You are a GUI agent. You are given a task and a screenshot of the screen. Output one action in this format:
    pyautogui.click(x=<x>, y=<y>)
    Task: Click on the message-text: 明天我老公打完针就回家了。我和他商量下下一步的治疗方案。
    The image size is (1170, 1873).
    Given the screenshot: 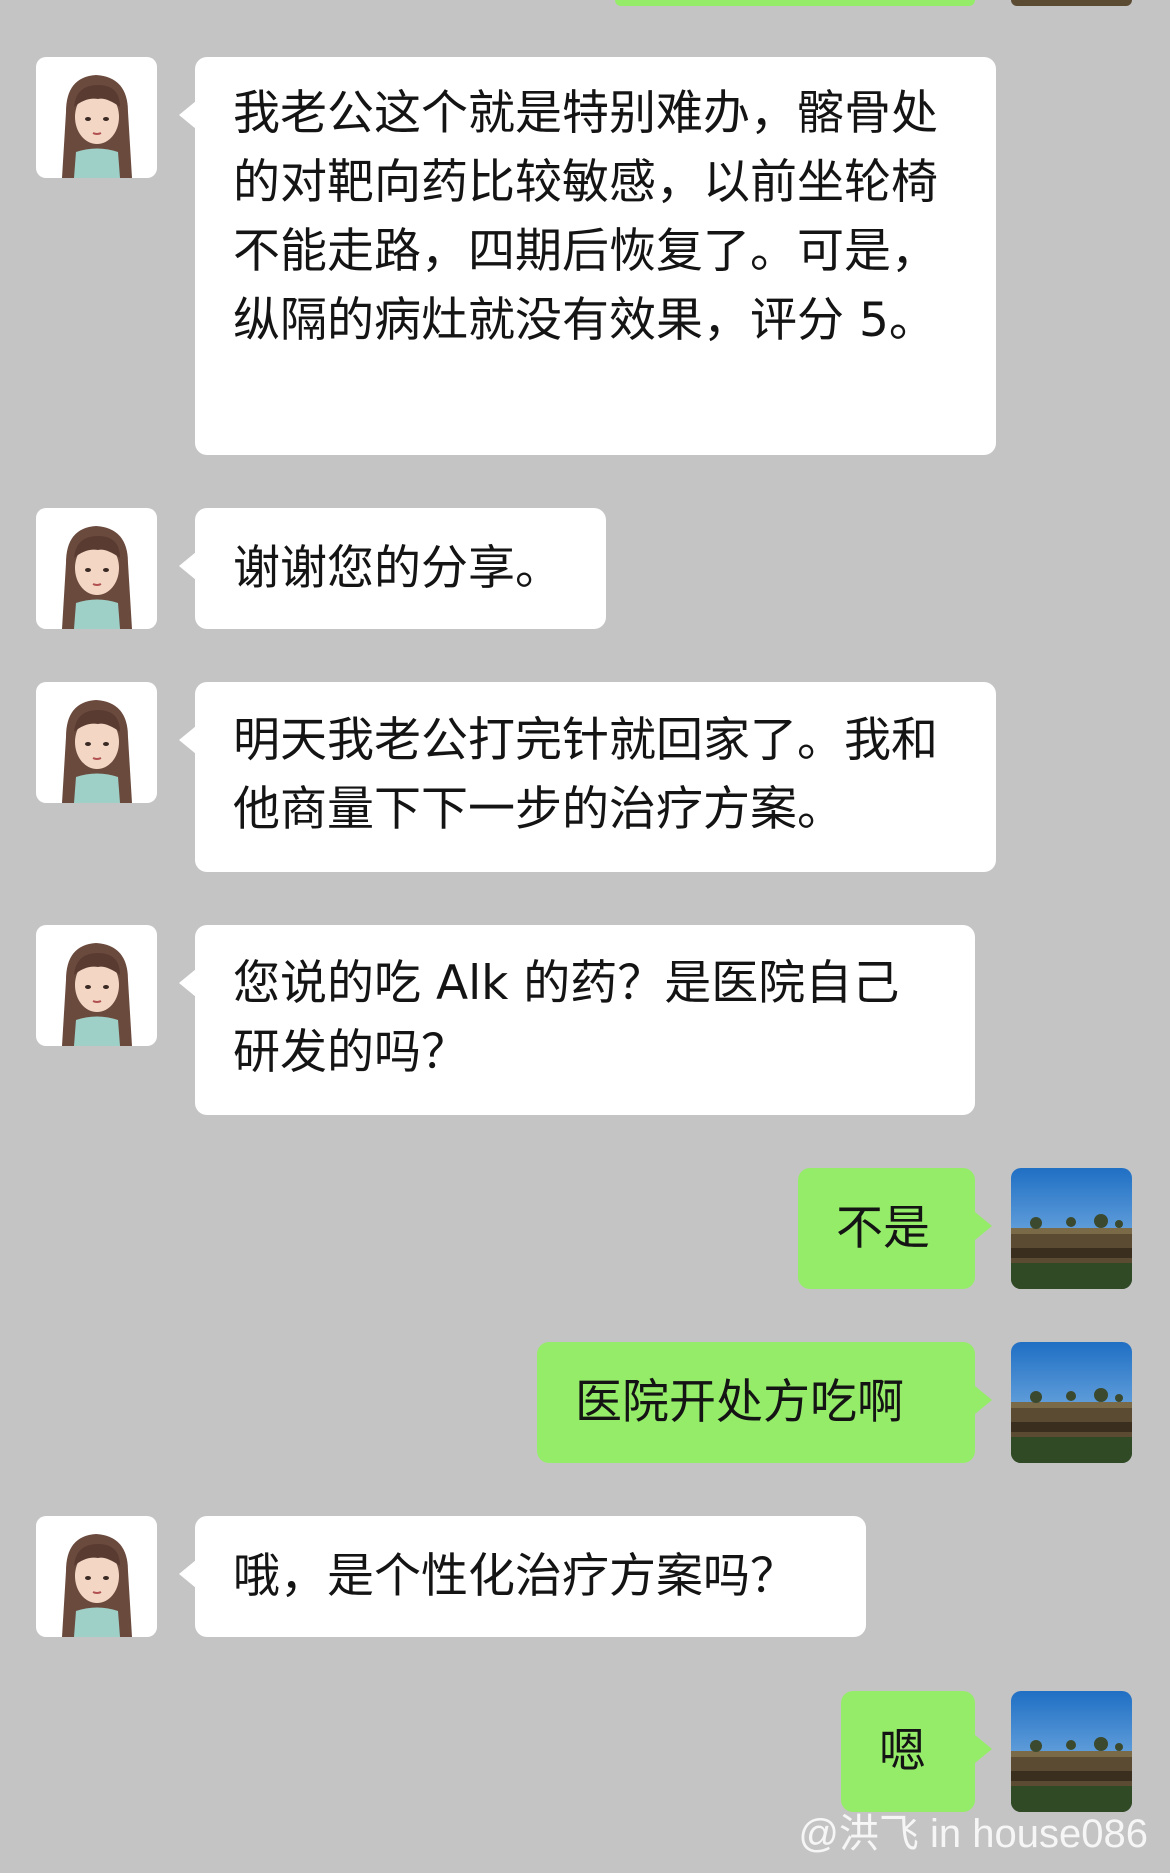 What is the action you would take?
    pyautogui.click(x=585, y=775)
    